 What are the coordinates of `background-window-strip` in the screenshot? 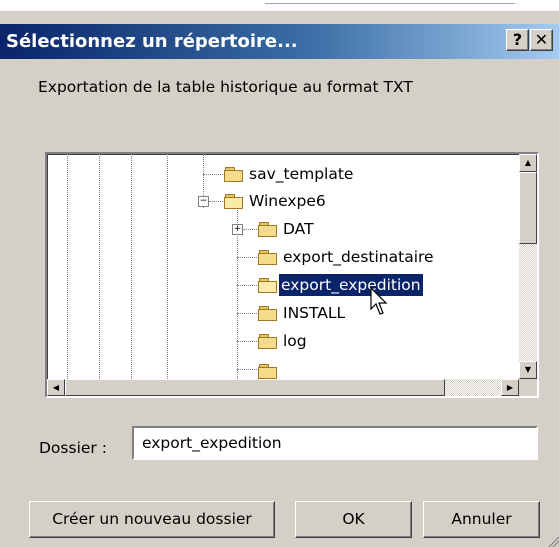 It's located at (279, 5).